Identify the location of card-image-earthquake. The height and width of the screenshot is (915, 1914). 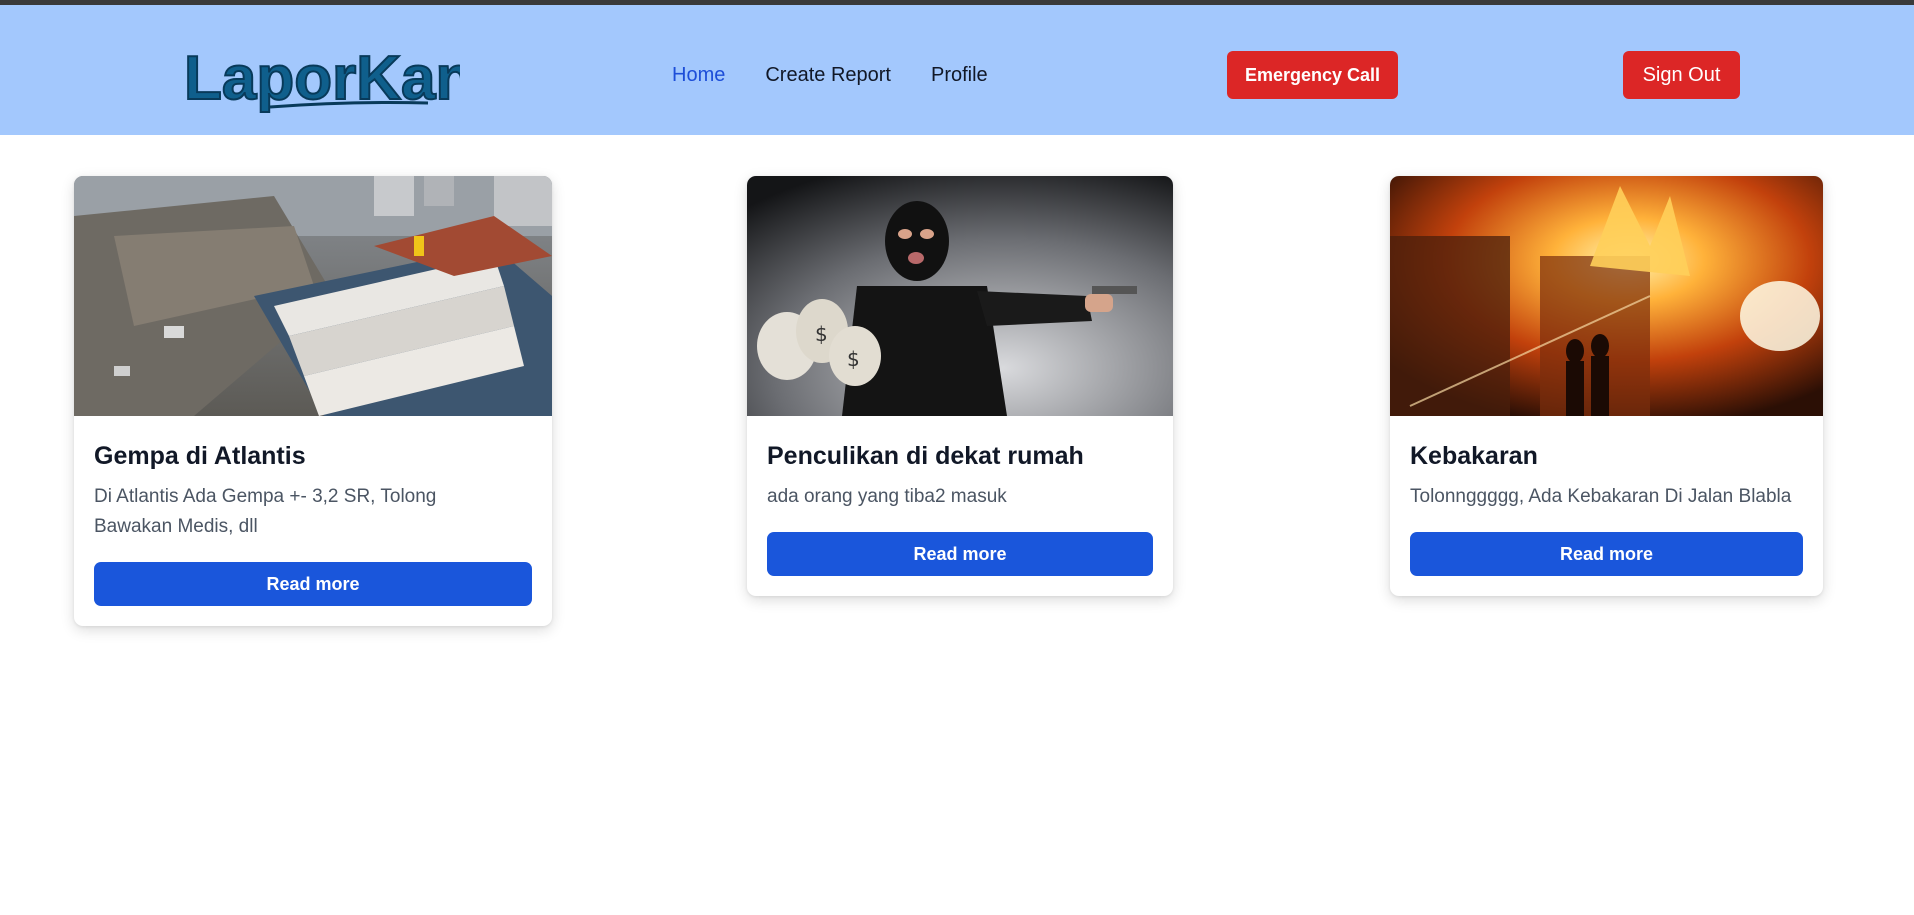
(313, 296).